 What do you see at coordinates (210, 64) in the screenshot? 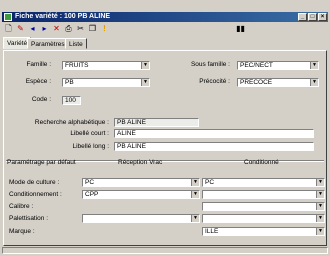
I see `sous-famille-label: Sous famille :` at bounding box center [210, 64].